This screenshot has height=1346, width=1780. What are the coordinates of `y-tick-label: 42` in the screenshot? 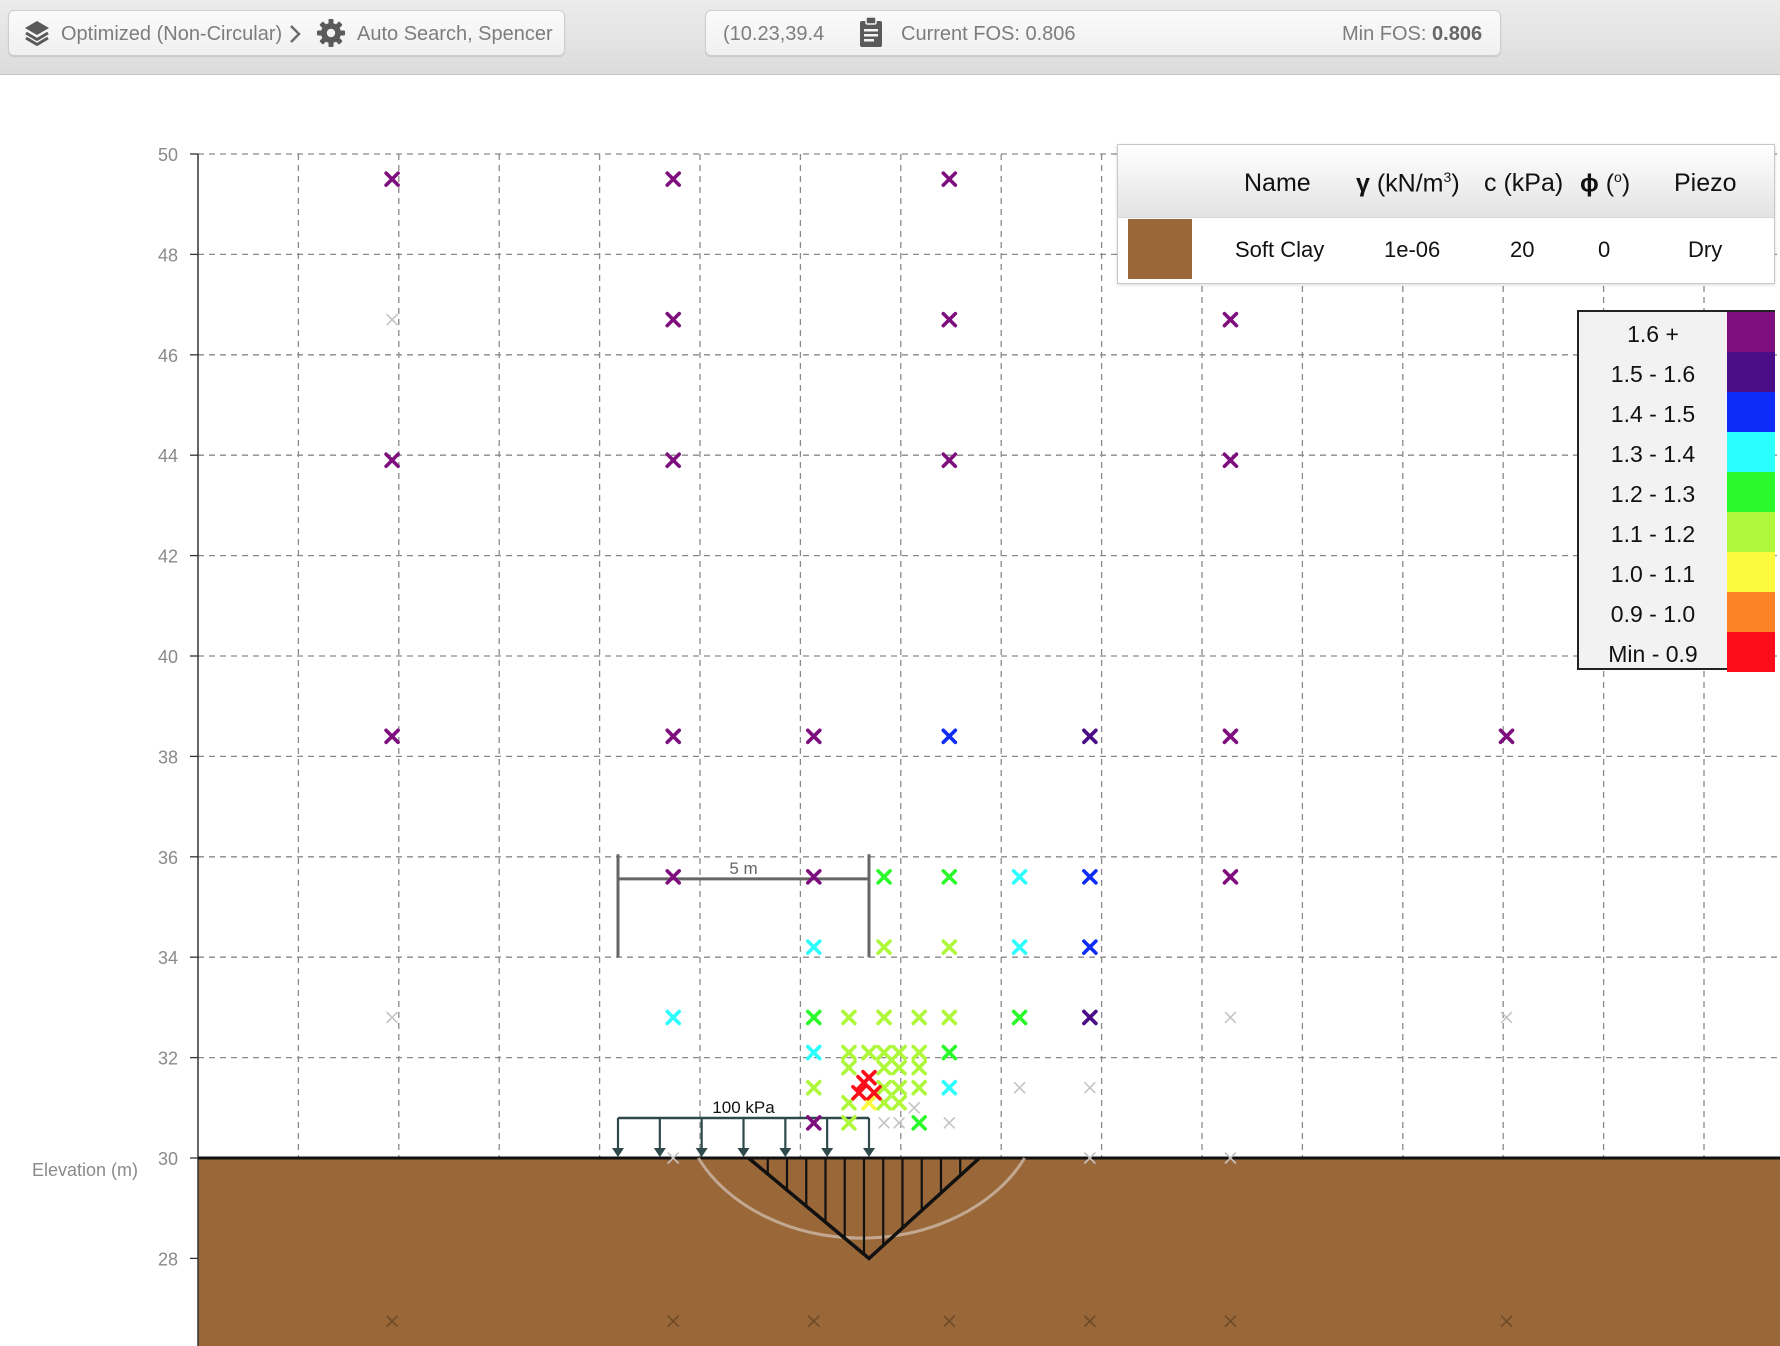 It's located at (168, 557).